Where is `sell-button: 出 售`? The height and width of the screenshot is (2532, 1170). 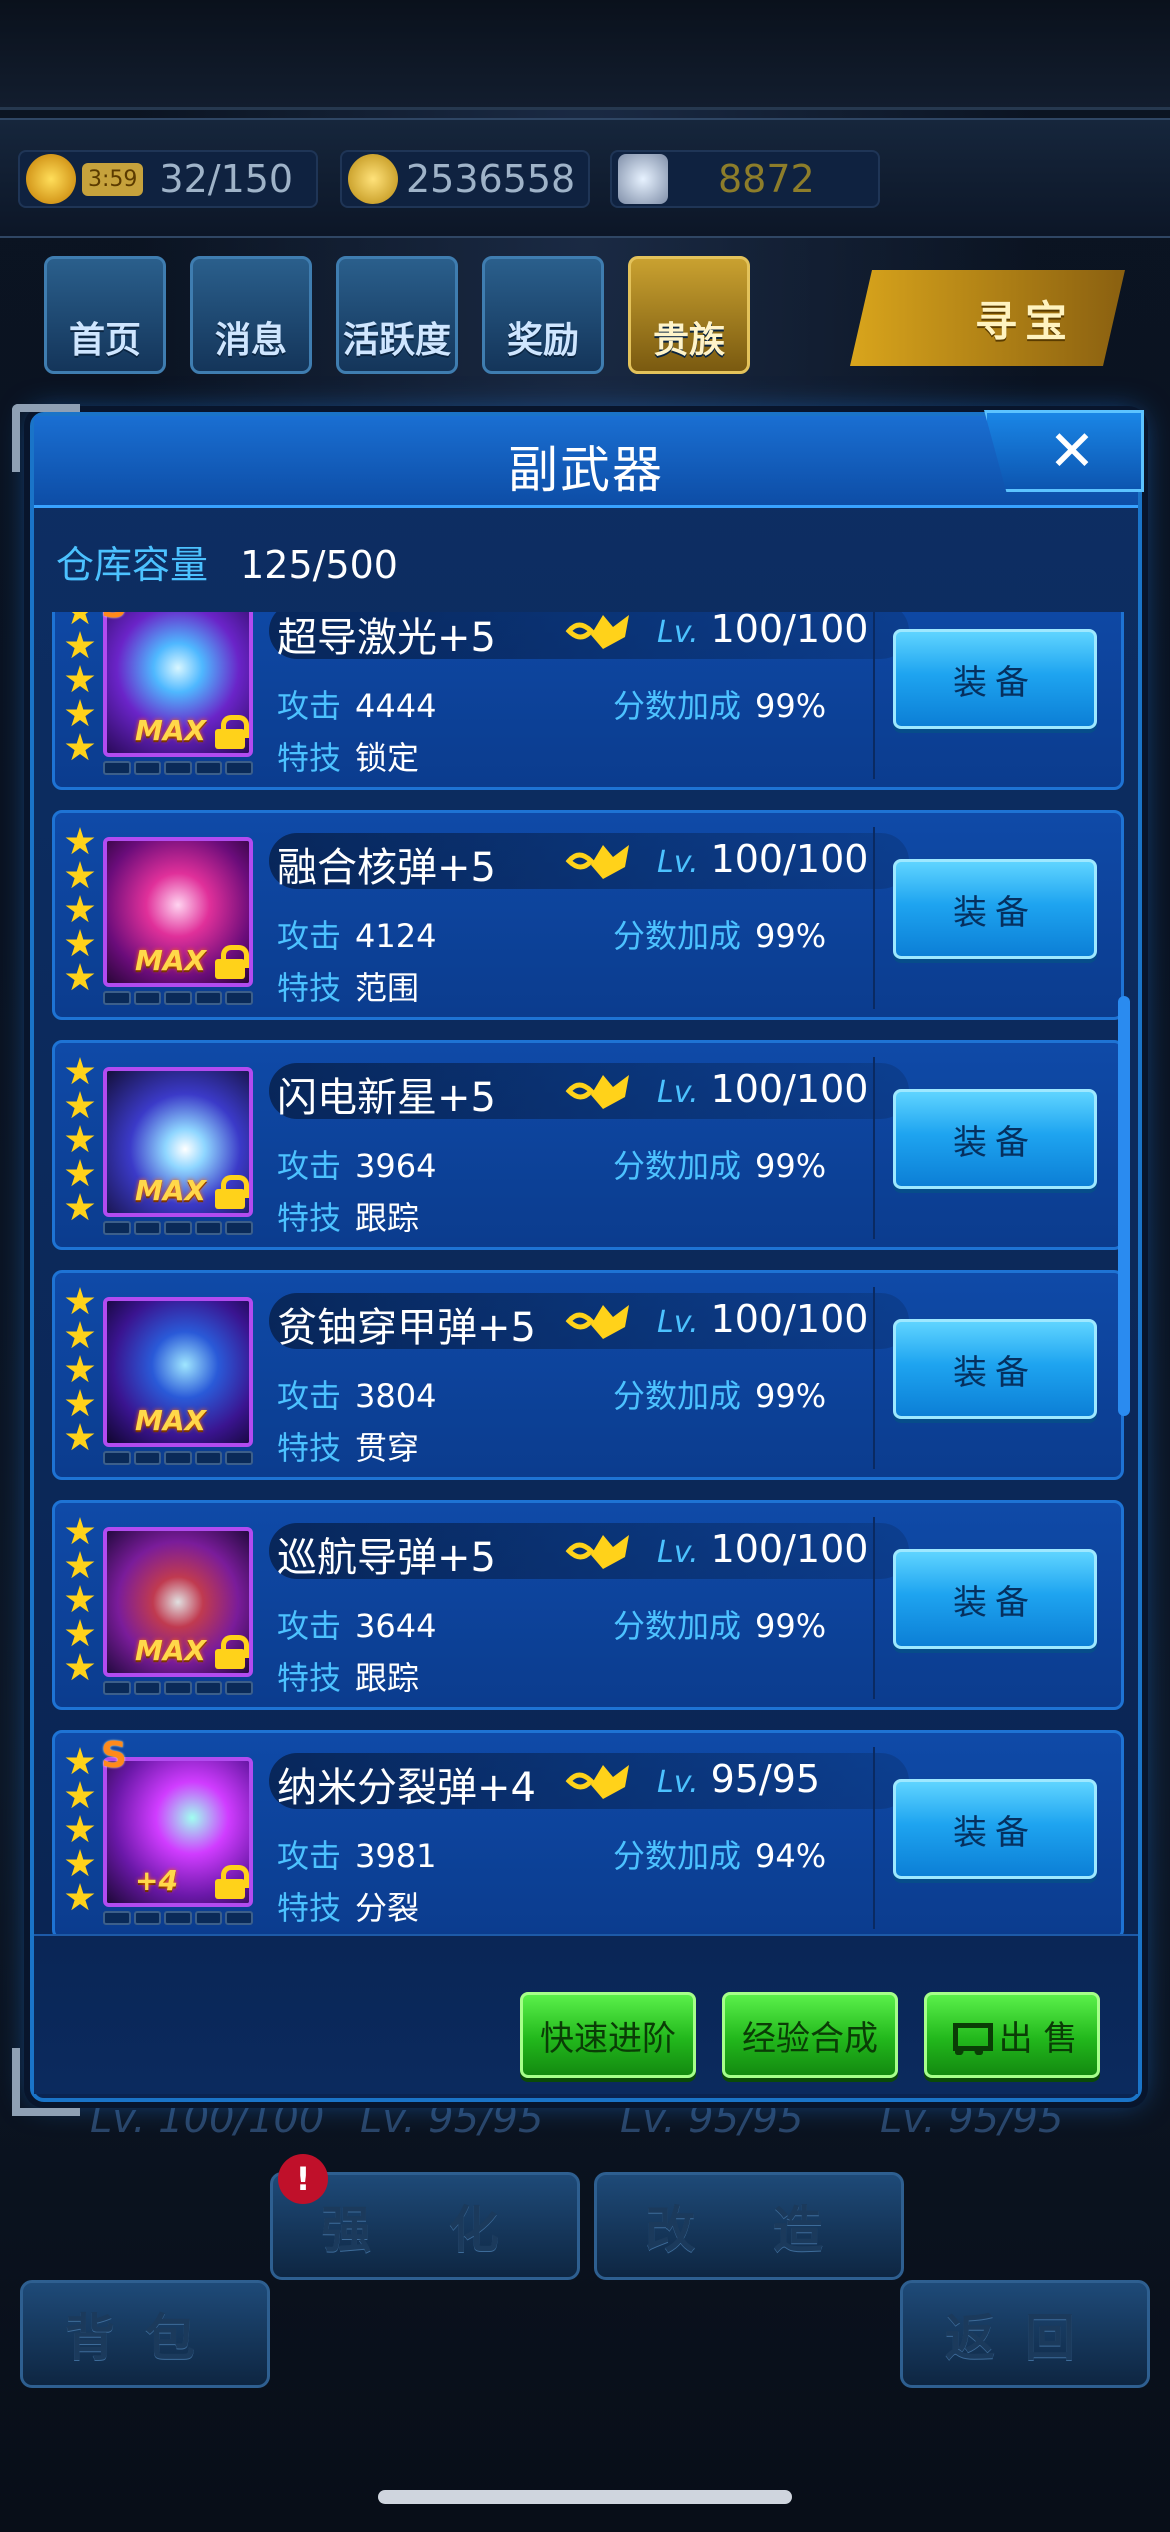 sell-button: 出 售 is located at coordinates (1012, 2035).